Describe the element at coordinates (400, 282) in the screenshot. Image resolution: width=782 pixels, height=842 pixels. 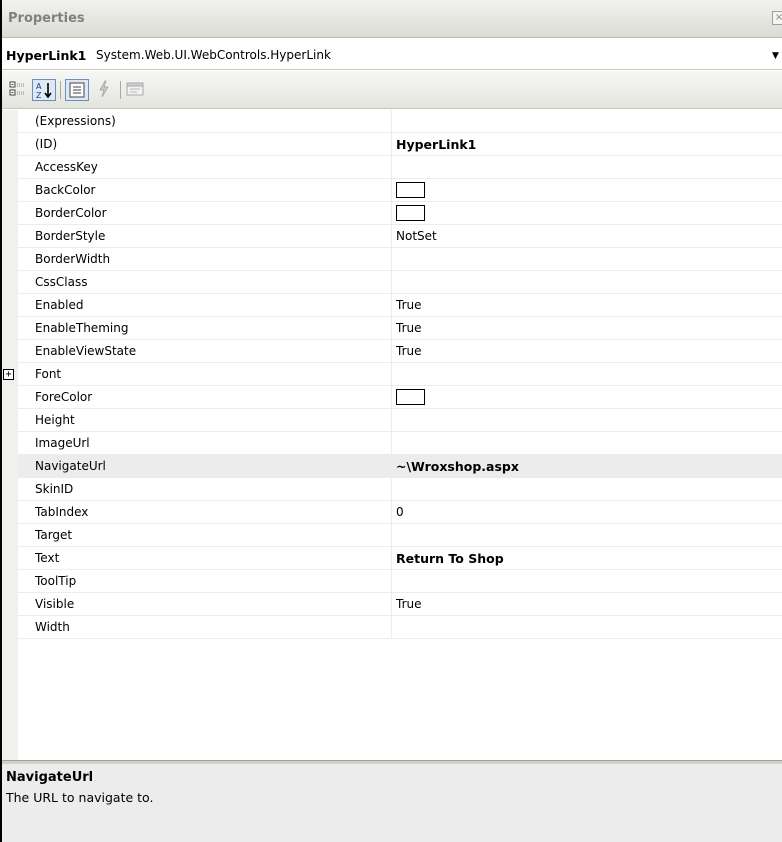
I see `property-row: CssClass` at that location.